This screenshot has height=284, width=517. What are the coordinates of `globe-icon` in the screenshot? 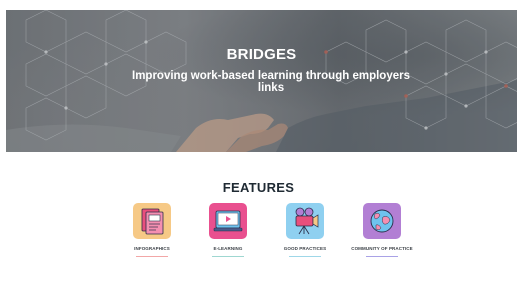 It's located at (382, 221).